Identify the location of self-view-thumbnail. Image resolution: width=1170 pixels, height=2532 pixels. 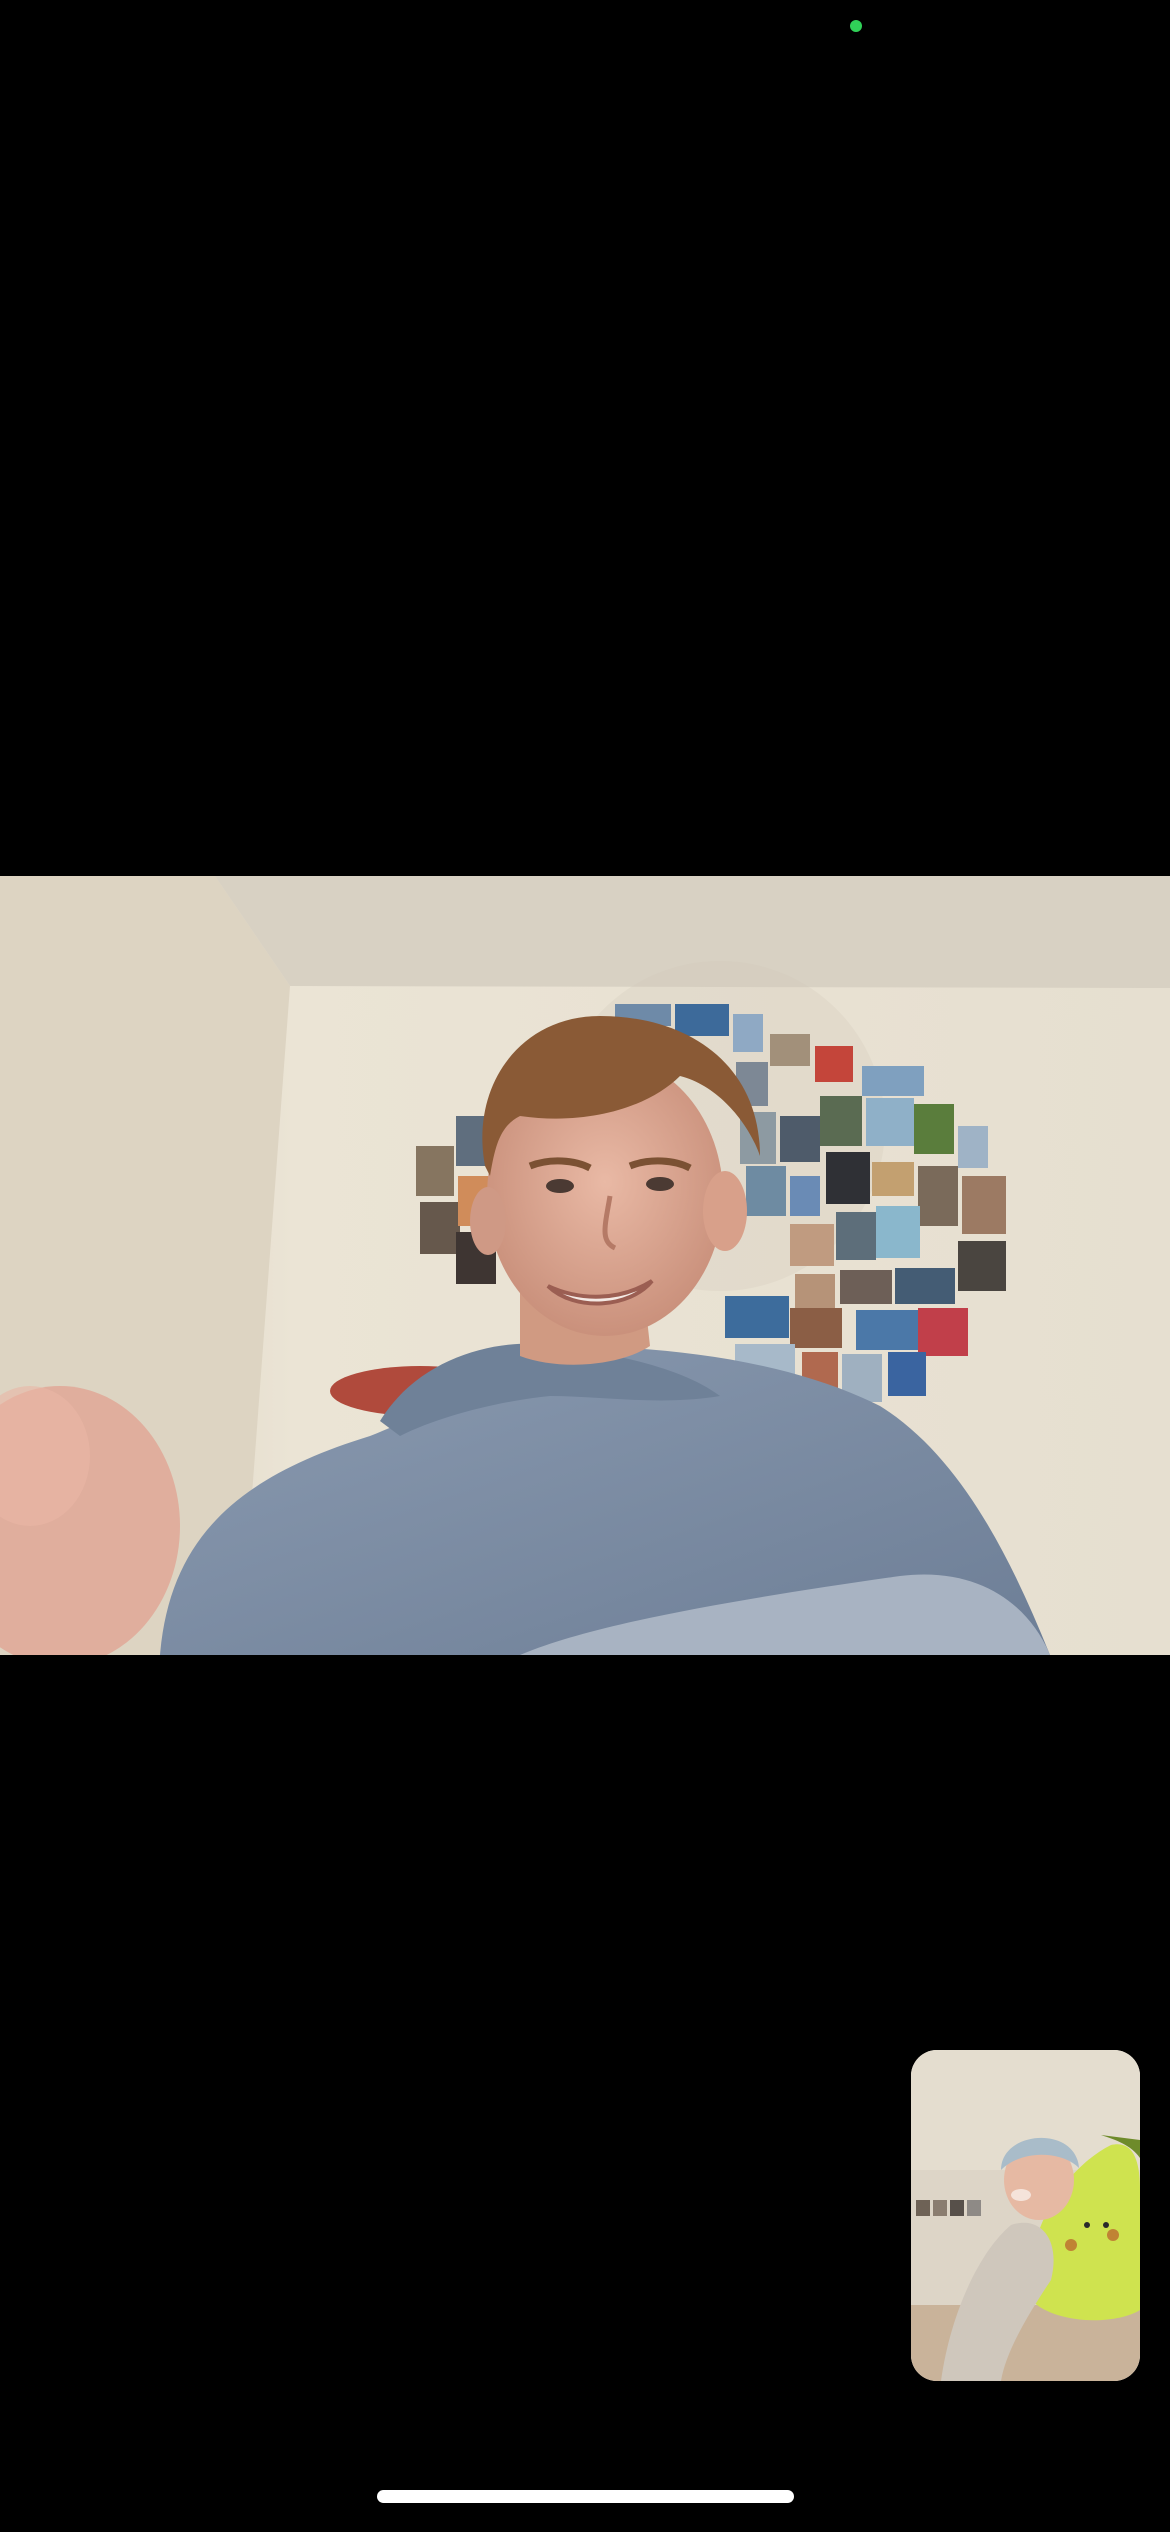
(1025, 2215).